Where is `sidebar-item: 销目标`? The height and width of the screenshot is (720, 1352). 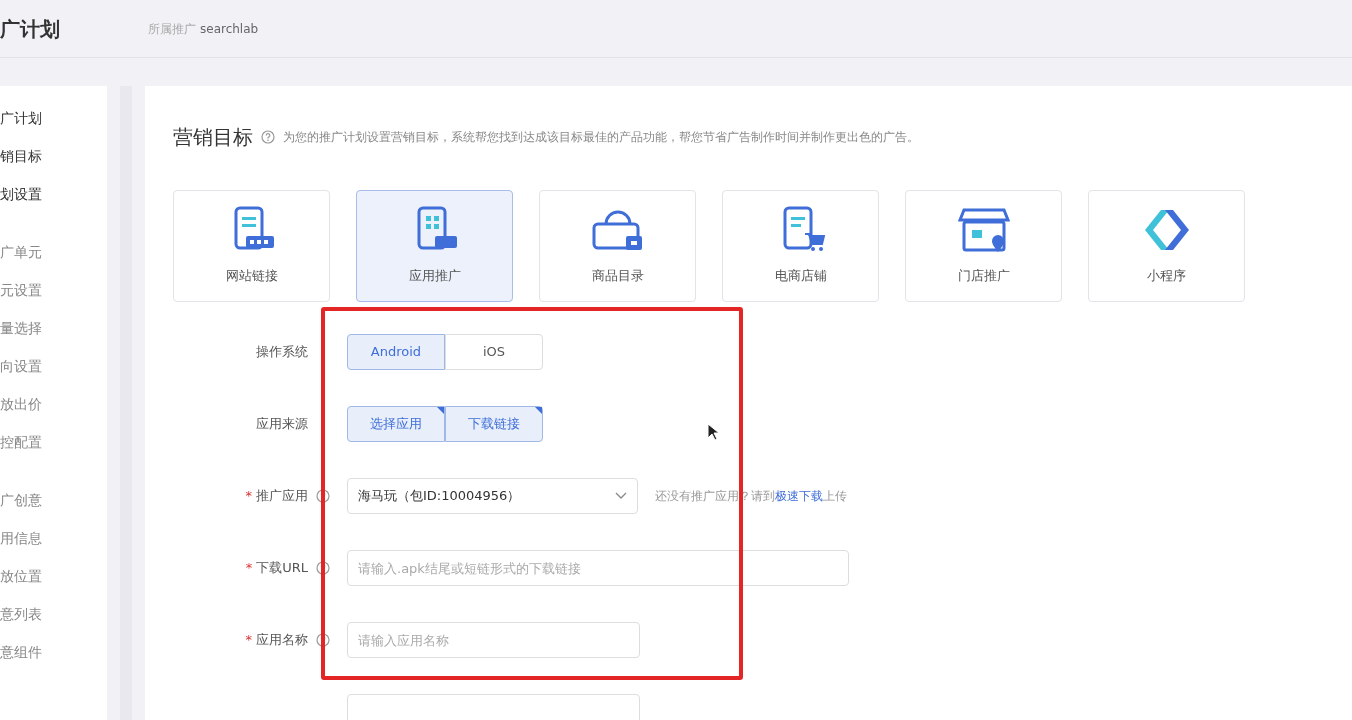
sidebar-item: 销目标 is located at coordinates (53, 165).